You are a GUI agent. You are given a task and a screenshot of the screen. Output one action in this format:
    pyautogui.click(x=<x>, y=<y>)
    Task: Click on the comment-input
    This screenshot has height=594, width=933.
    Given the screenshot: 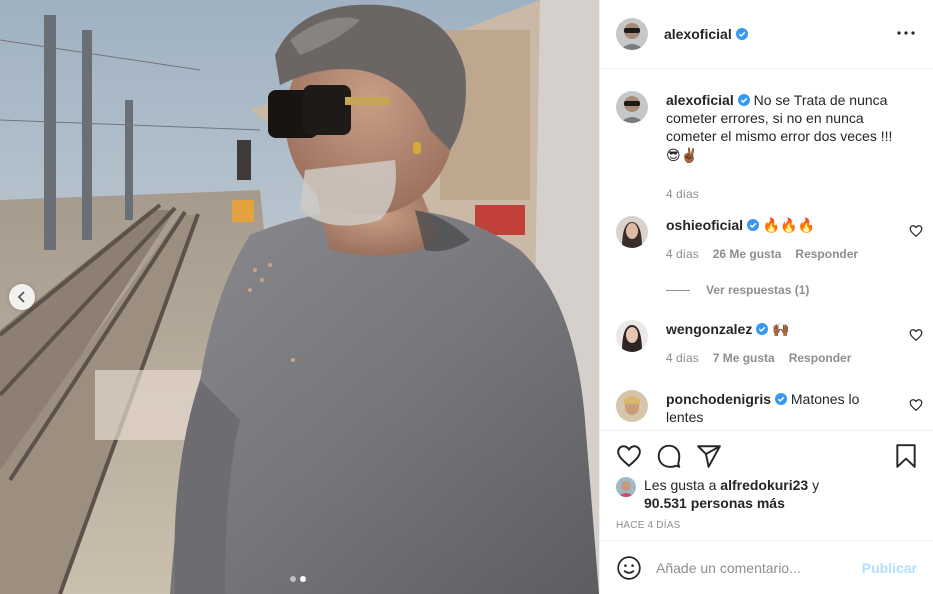 What is the action you would take?
    pyautogui.click(x=758, y=567)
    